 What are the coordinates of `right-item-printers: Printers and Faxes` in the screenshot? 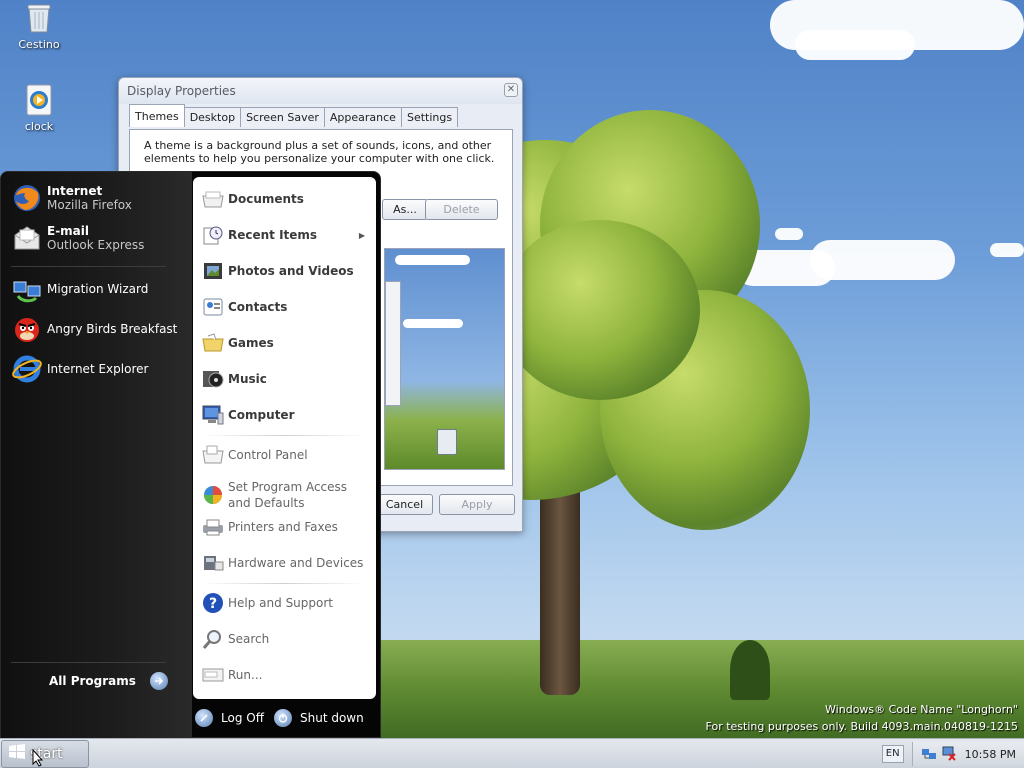 It's located at (286, 527).